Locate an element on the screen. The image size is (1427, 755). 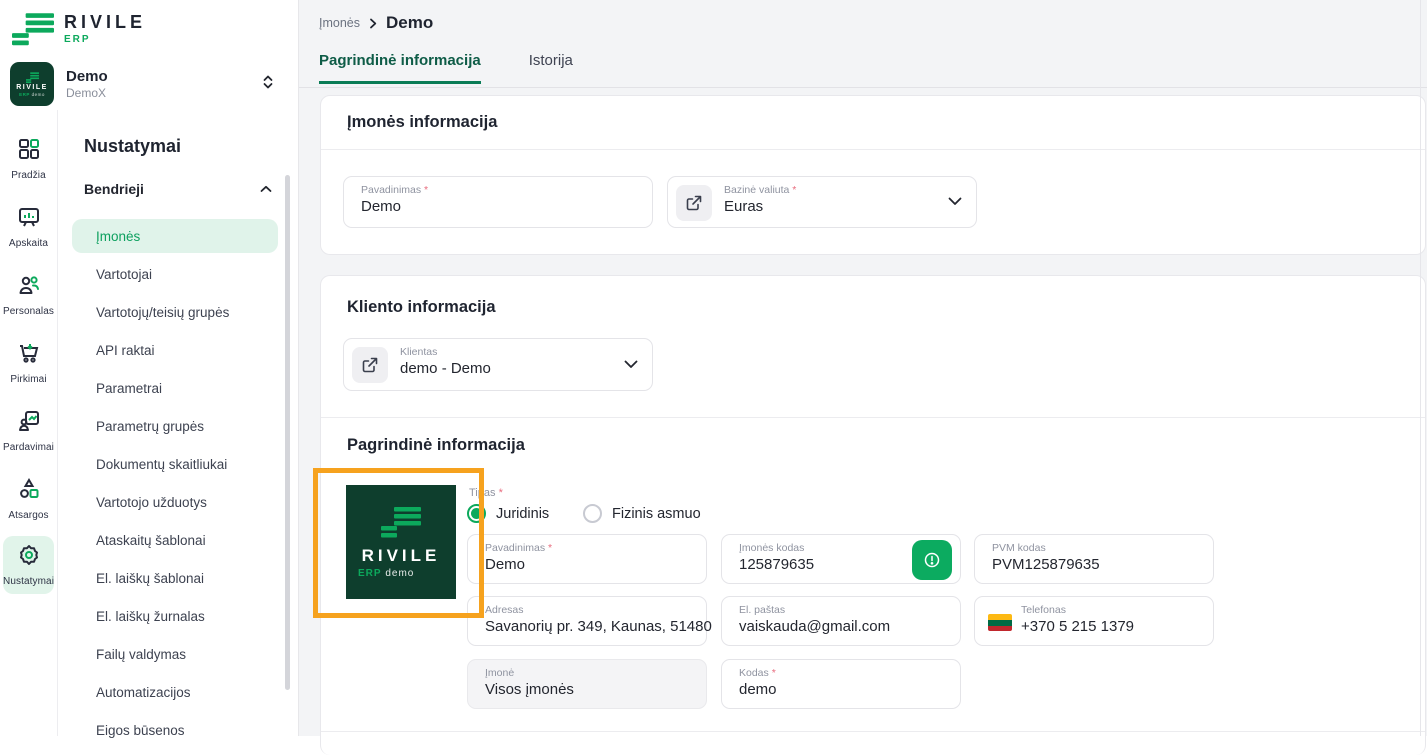
gear-icon is located at coordinates (29, 557).